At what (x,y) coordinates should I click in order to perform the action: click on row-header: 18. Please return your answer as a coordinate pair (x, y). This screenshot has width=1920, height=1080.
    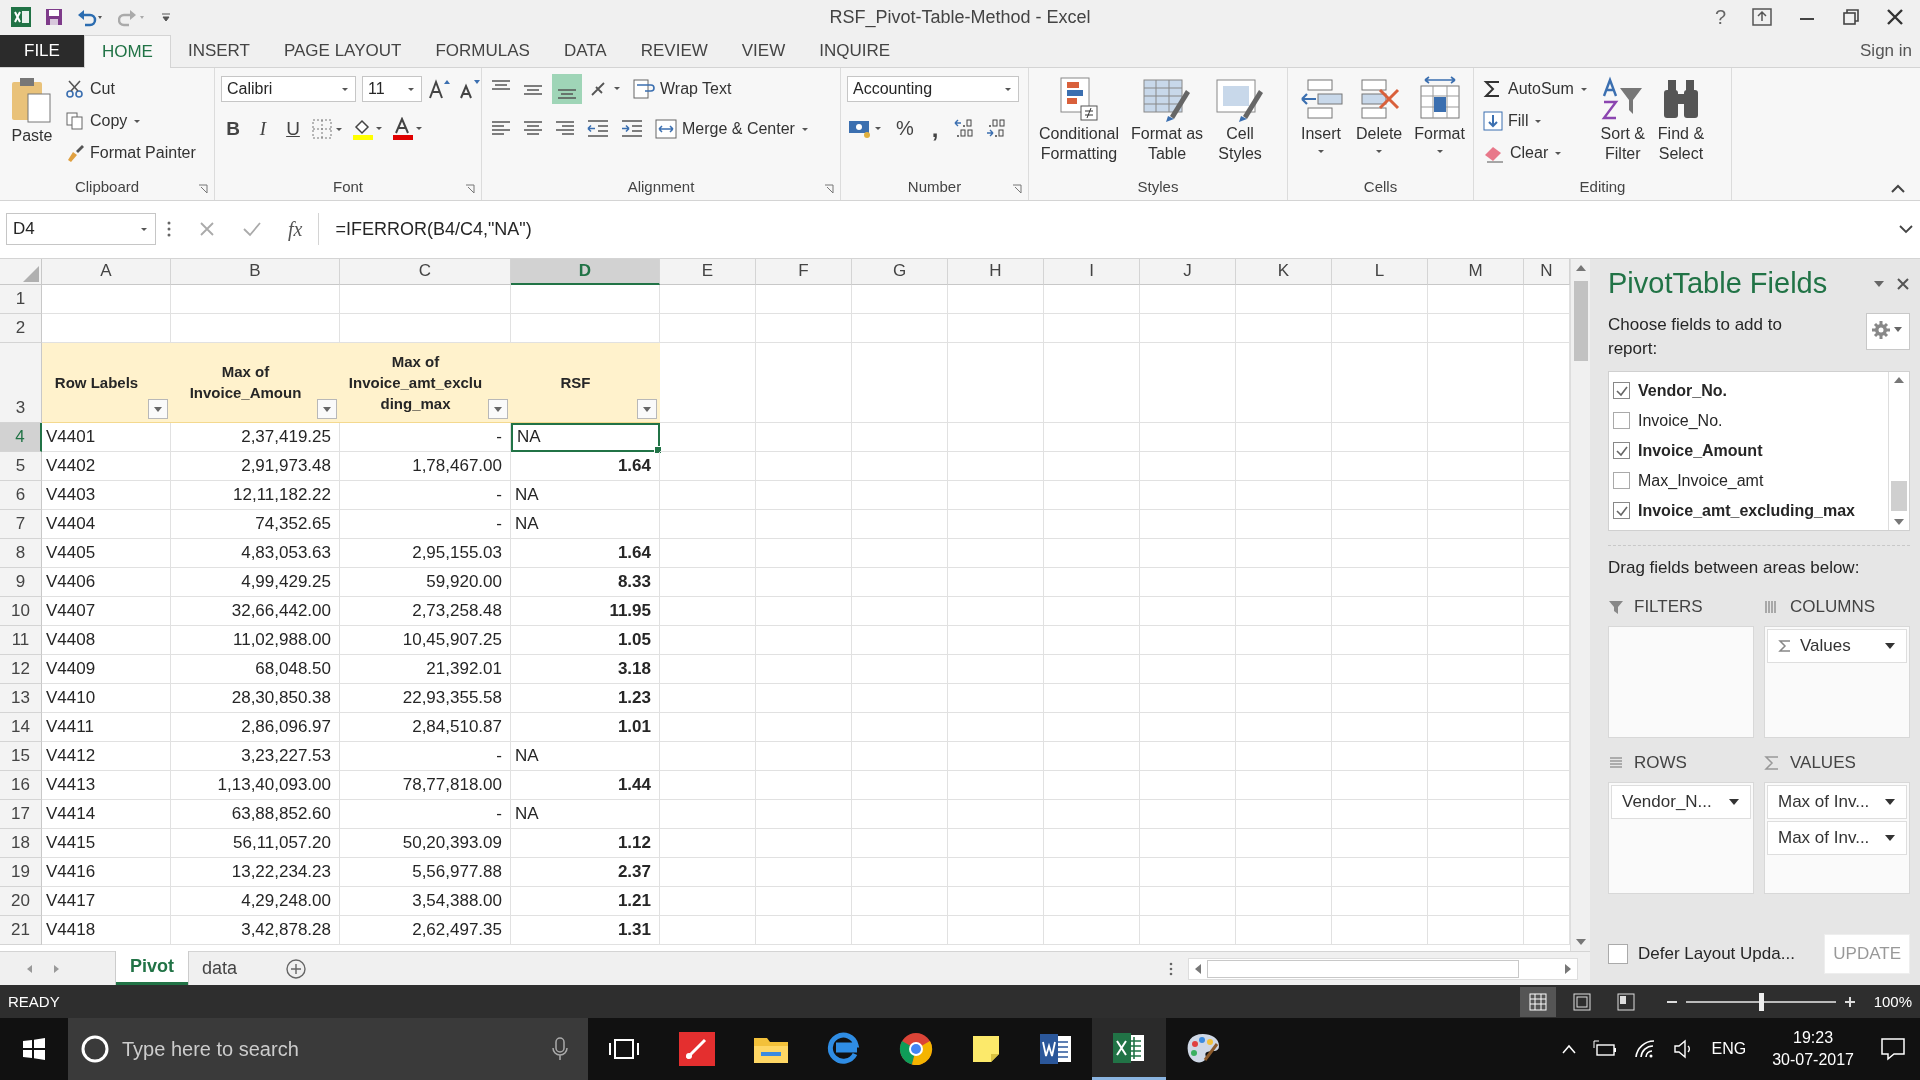
    Looking at the image, I should click on (21, 843).